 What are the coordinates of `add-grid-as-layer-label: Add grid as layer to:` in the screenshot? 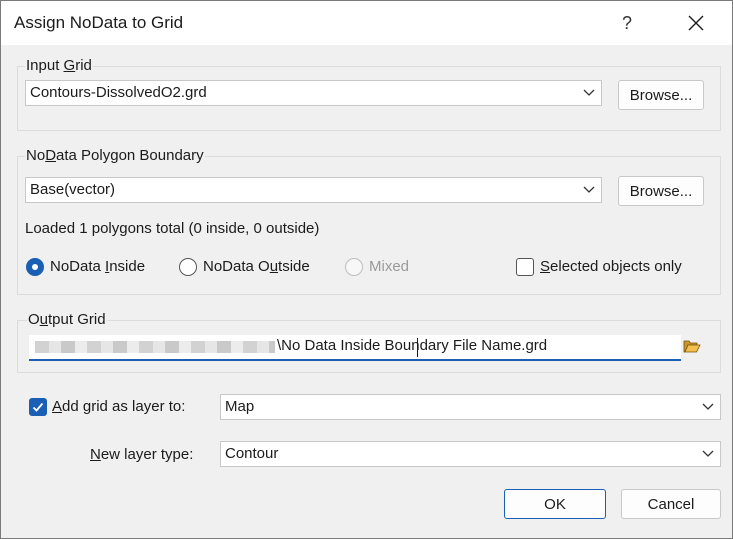 It's located at (118, 406).